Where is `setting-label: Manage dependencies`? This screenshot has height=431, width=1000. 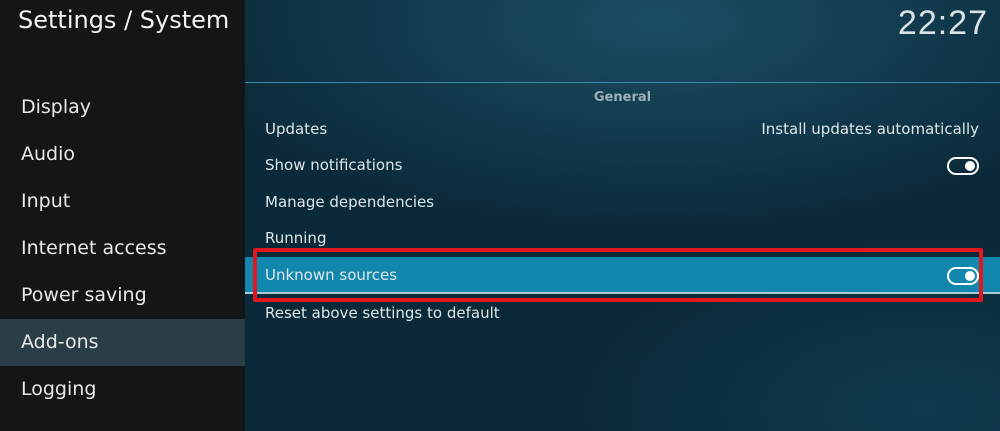 setting-label: Manage dependencies is located at coordinates (350, 202).